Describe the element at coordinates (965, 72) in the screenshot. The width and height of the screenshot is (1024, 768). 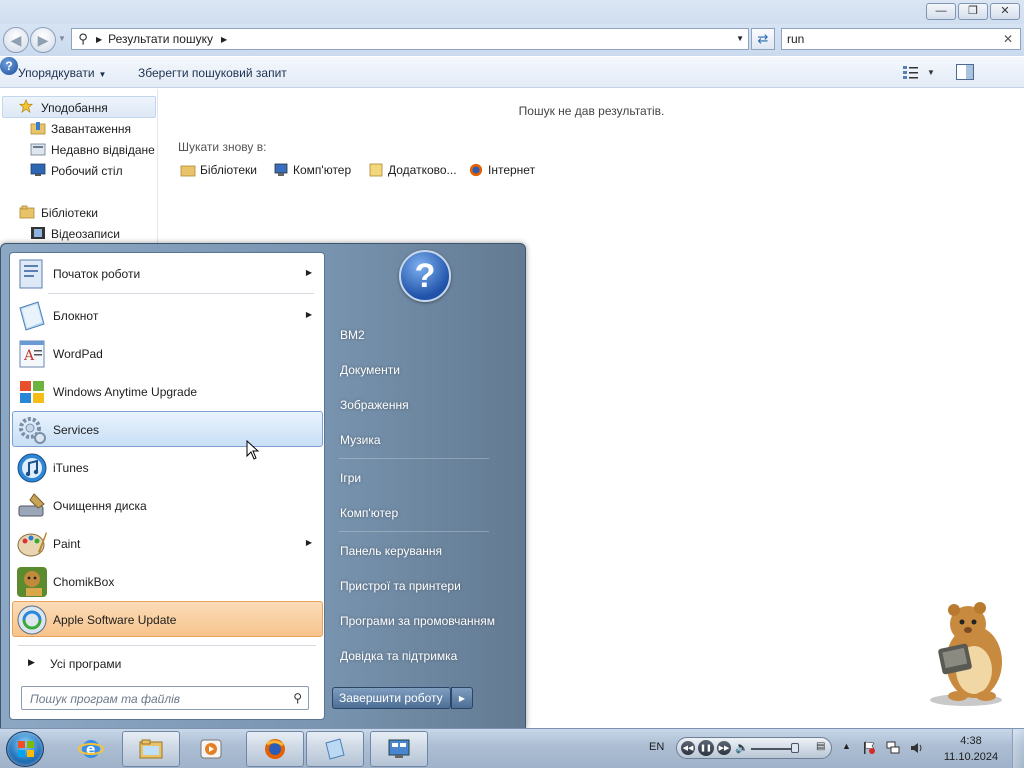
I see `preview-pane-icon` at that location.